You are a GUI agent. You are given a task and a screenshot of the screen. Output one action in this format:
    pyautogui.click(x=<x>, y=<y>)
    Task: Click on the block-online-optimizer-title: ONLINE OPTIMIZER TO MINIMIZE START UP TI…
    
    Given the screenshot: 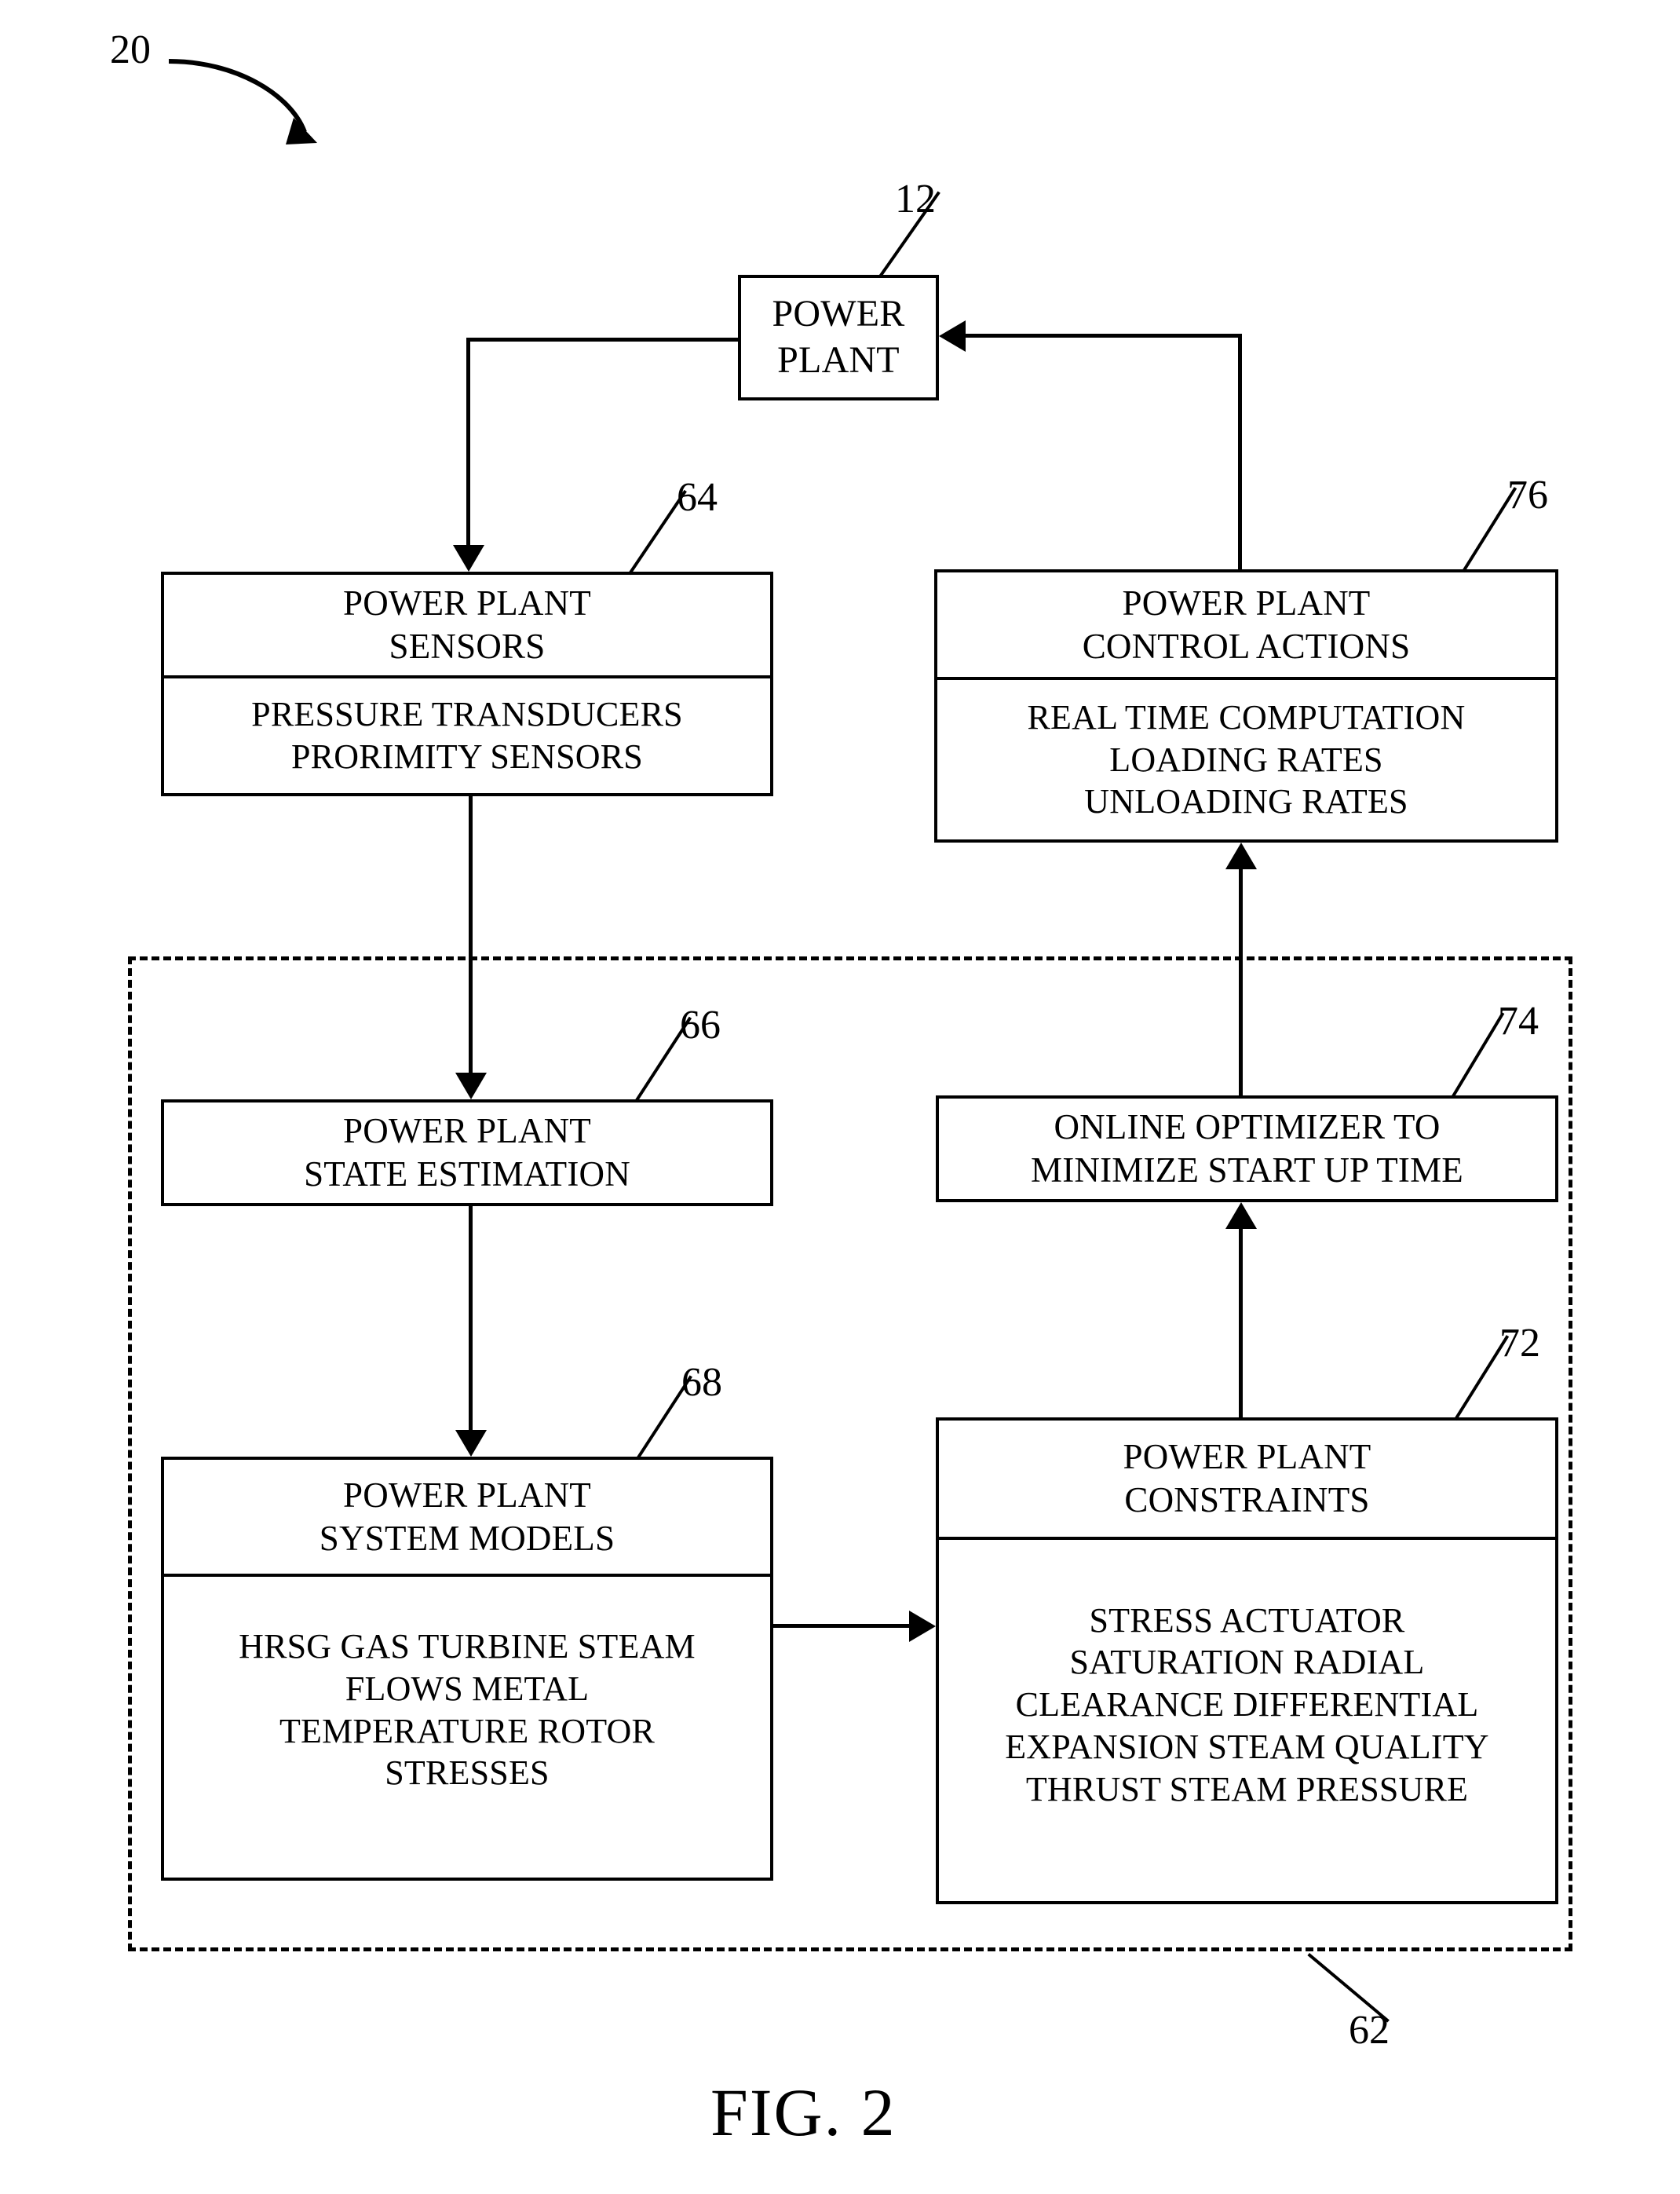 What is the action you would take?
    pyautogui.click(x=1246, y=1148)
    